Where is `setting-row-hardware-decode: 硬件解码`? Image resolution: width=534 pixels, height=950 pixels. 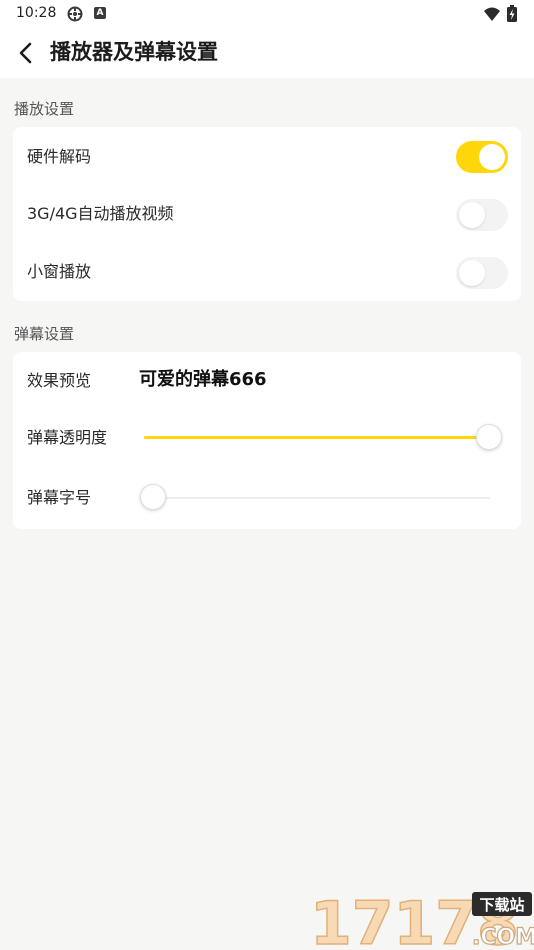
setting-row-hardware-decode: 硬件解码 is located at coordinates (267, 156).